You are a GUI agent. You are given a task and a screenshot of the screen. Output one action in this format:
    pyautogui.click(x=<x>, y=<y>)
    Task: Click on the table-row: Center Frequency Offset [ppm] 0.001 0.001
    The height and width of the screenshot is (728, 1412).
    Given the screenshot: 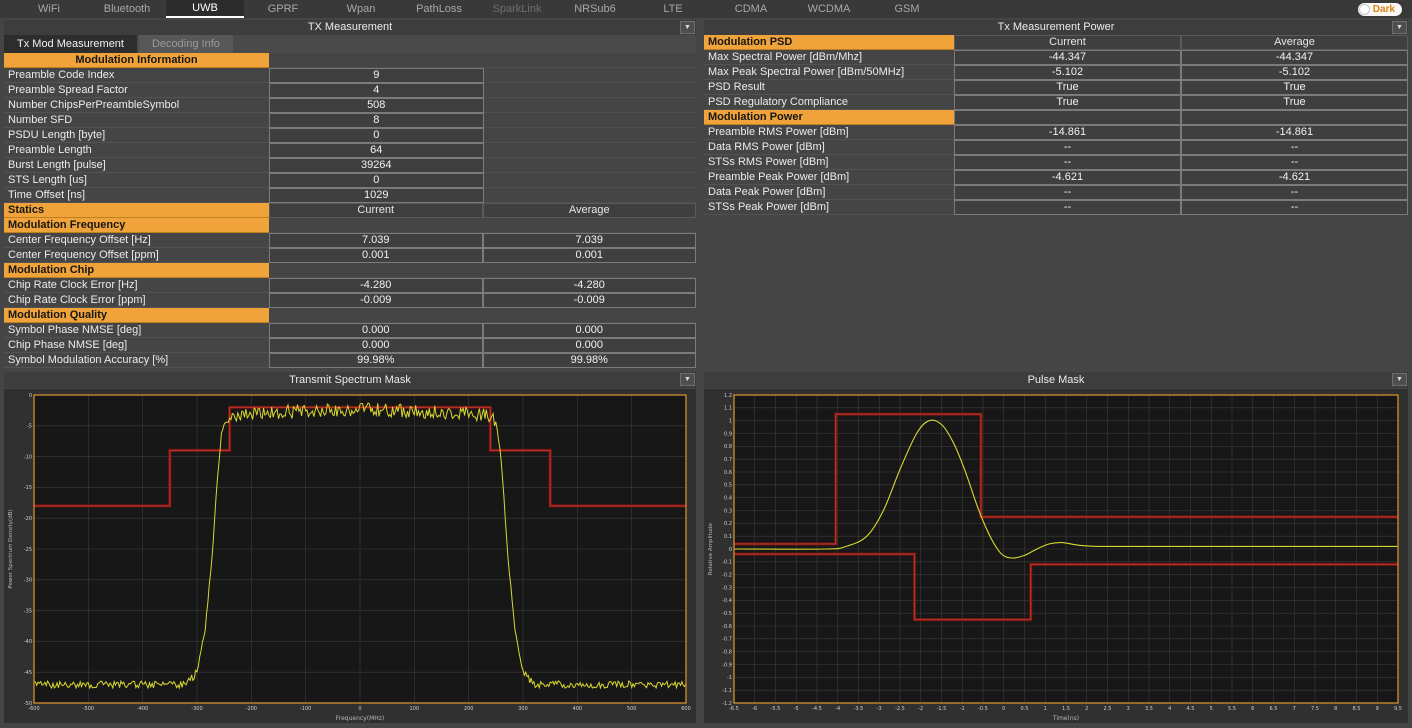 What is the action you would take?
    pyautogui.click(x=350, y=255)
    